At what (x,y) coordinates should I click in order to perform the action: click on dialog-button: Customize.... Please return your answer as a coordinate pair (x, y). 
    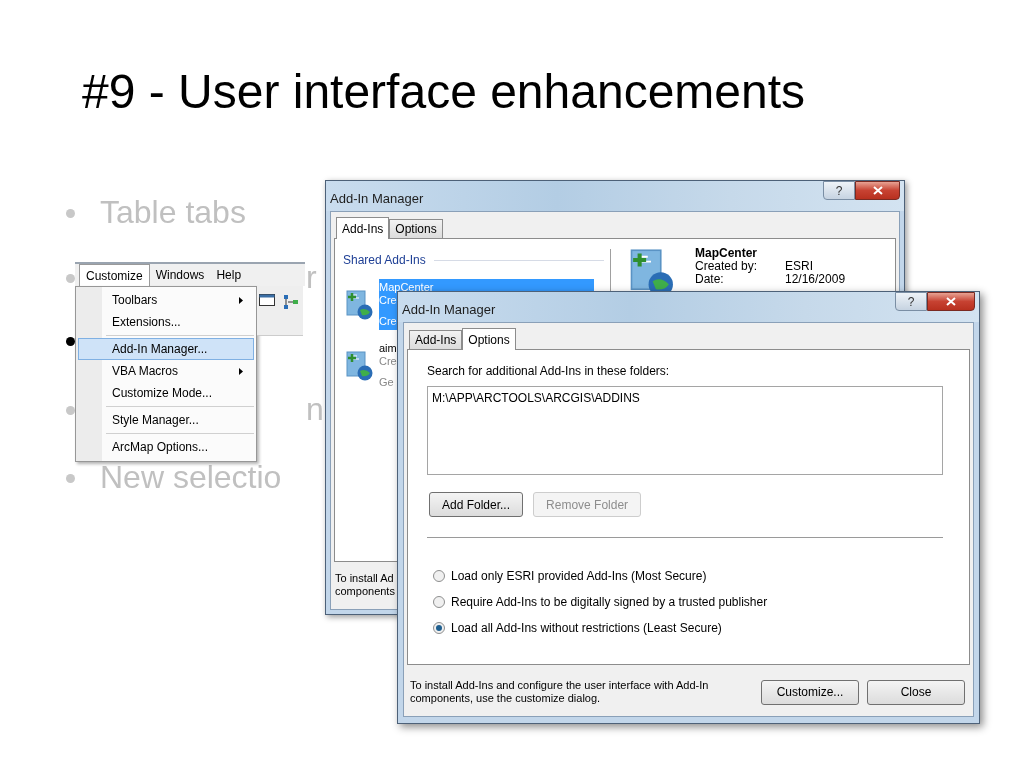
    Looking at the image, I should click on (810, 692).